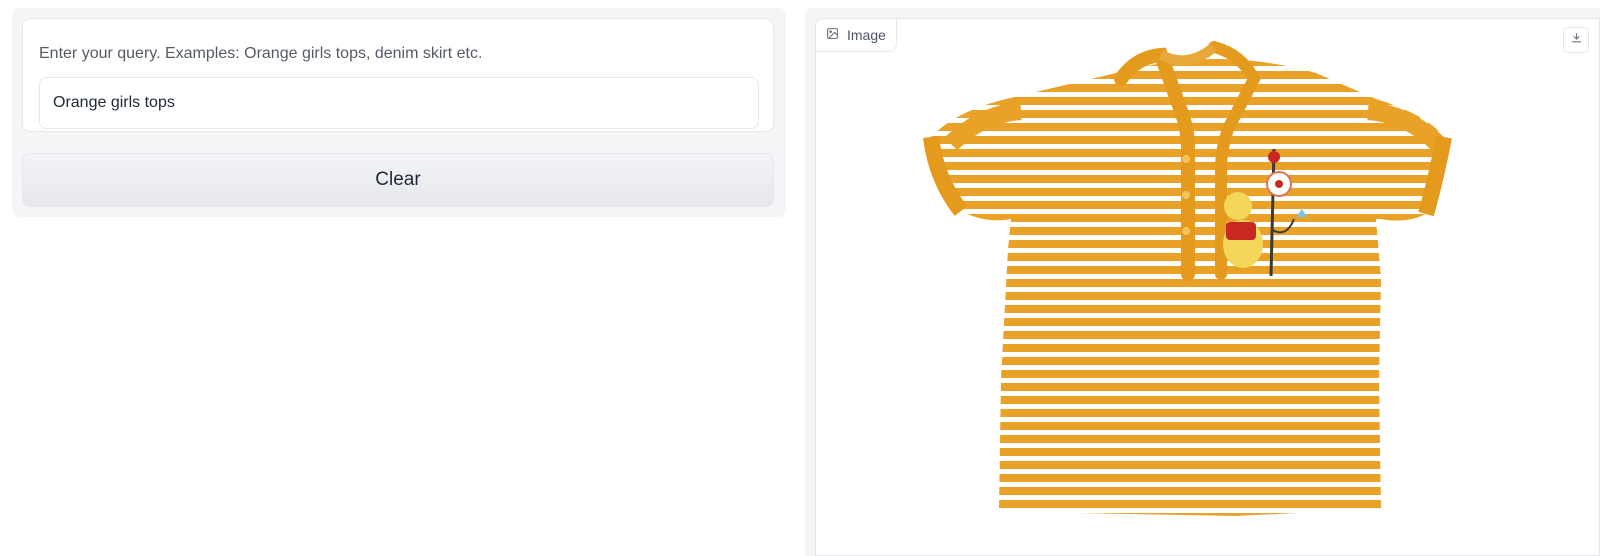 Image resolution: width=1600 pixels, height=556 pixels. Describe the element at coordinates (866, 35) in the screenshot. I see `image-tag-label: Image` at that location.